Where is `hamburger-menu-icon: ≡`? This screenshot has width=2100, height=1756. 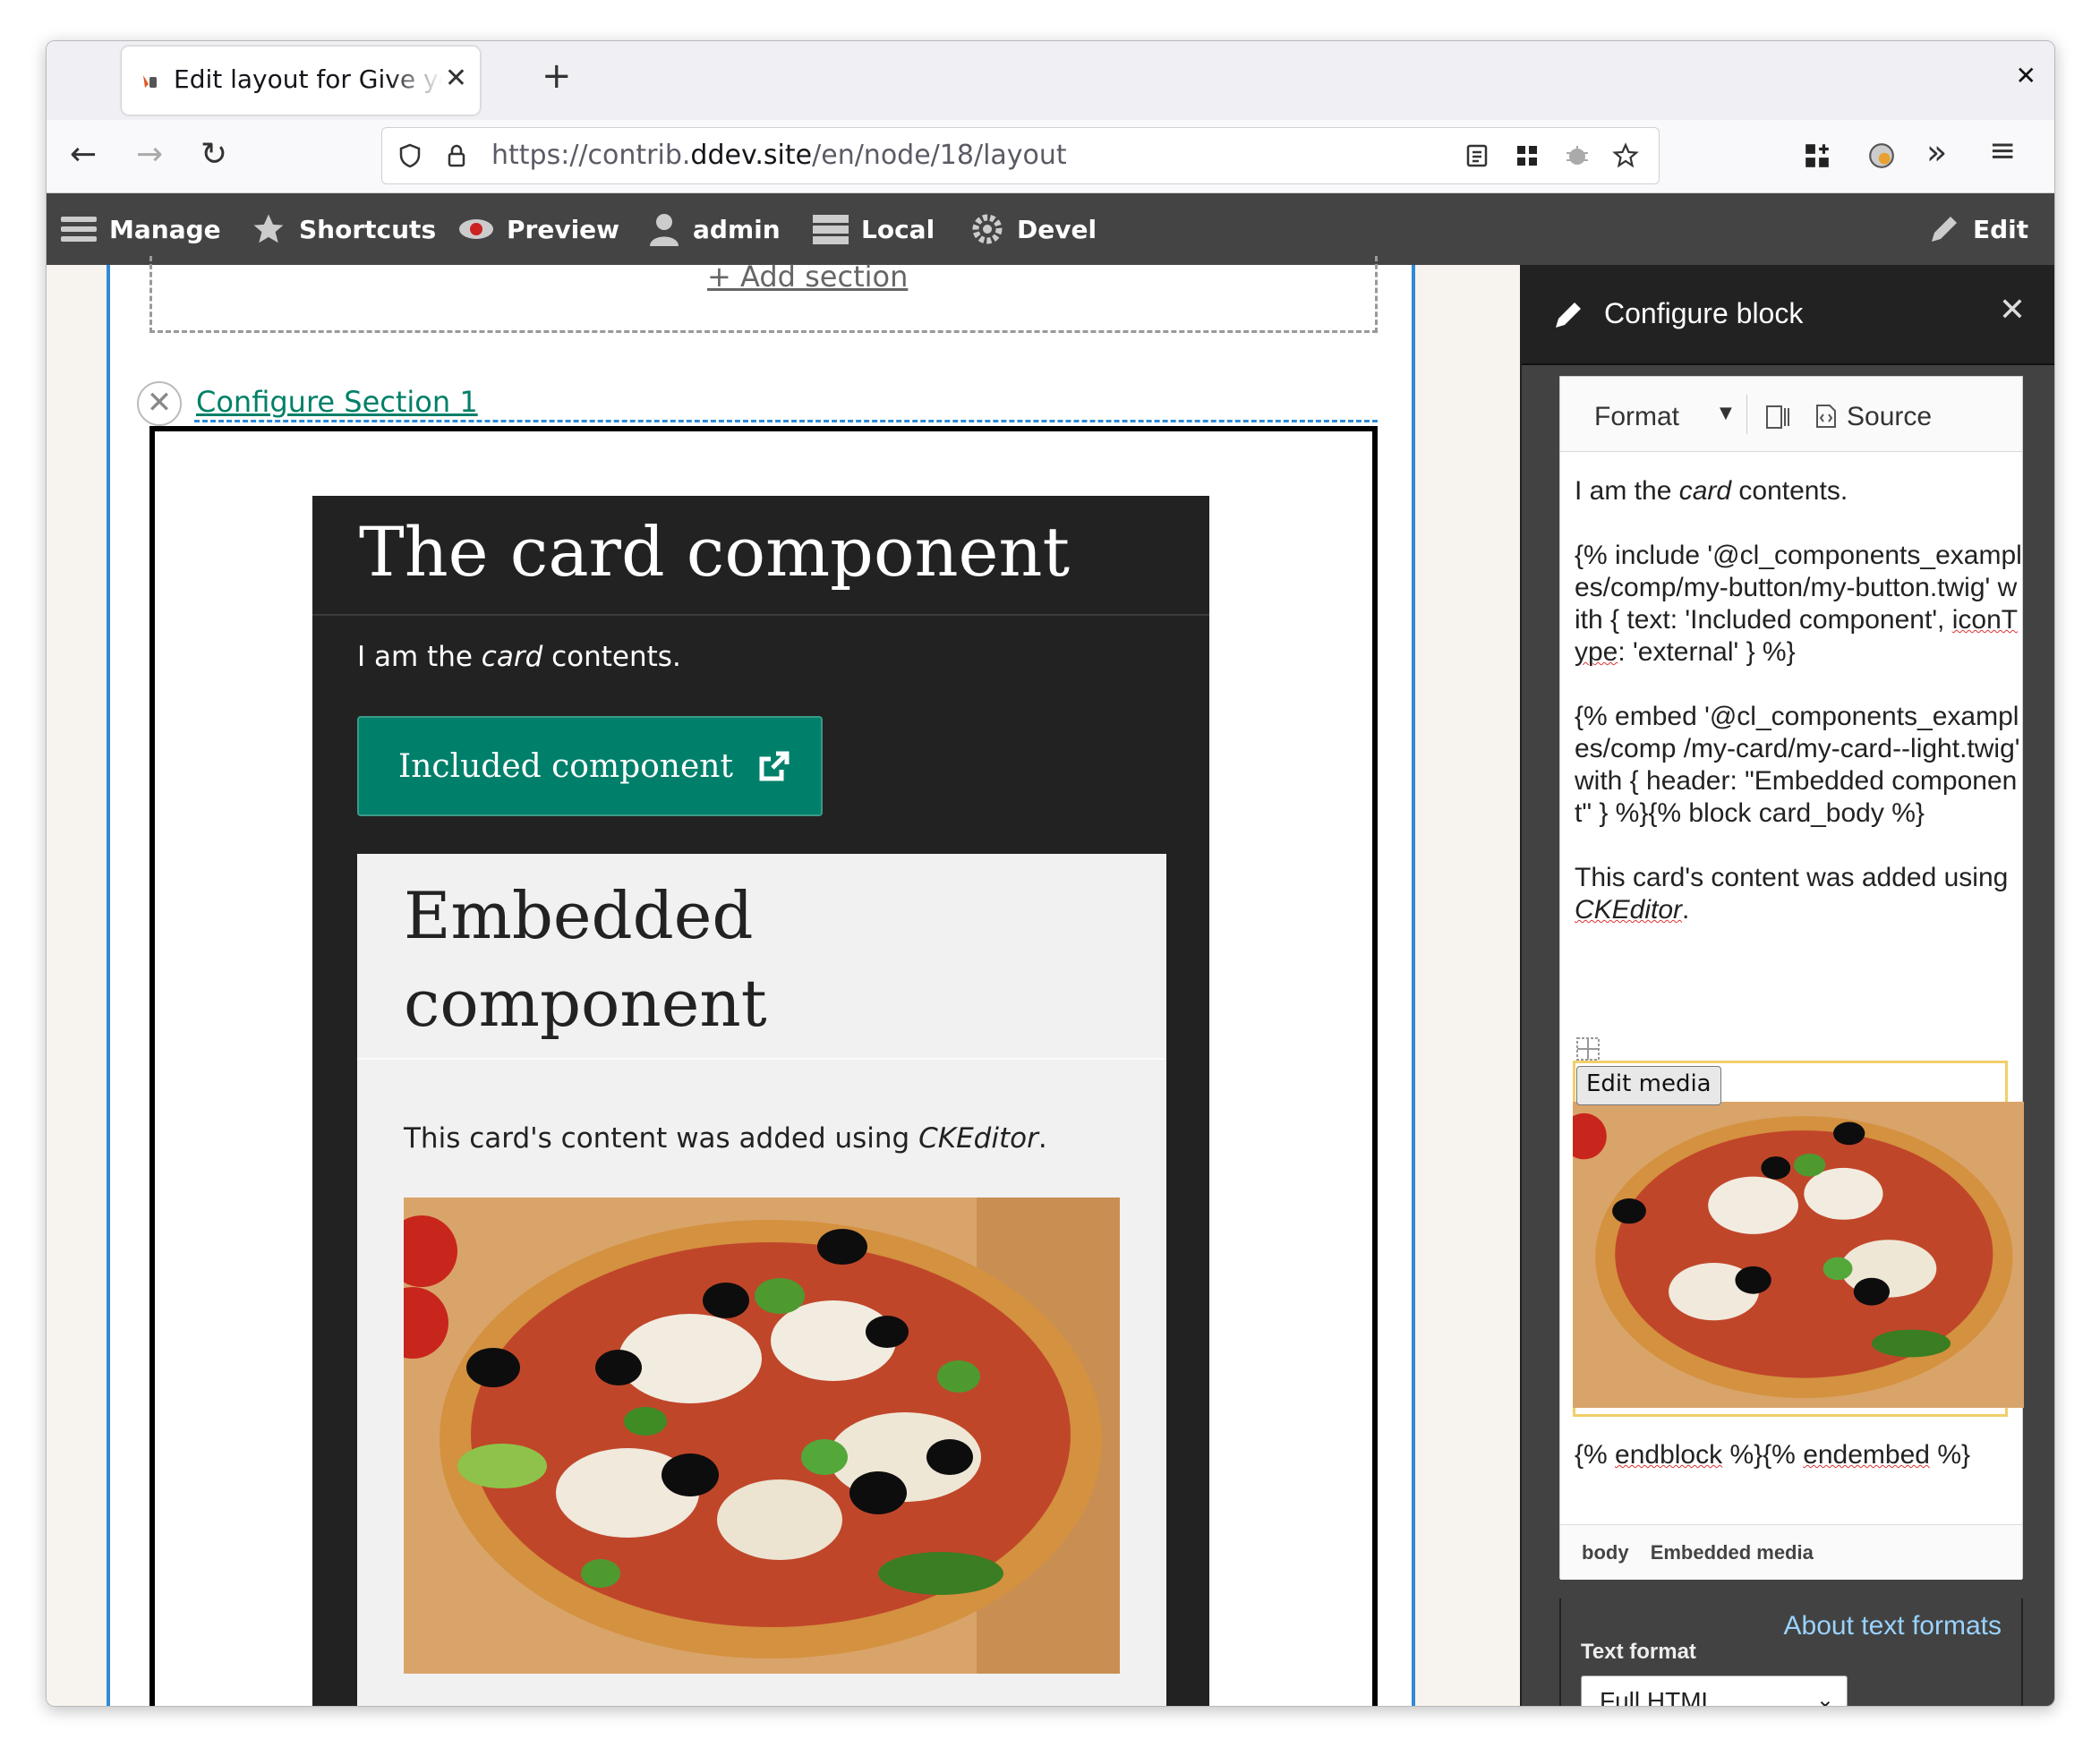
hamburger-menu-icon: ≡ is located at coordinates (2003, 150).